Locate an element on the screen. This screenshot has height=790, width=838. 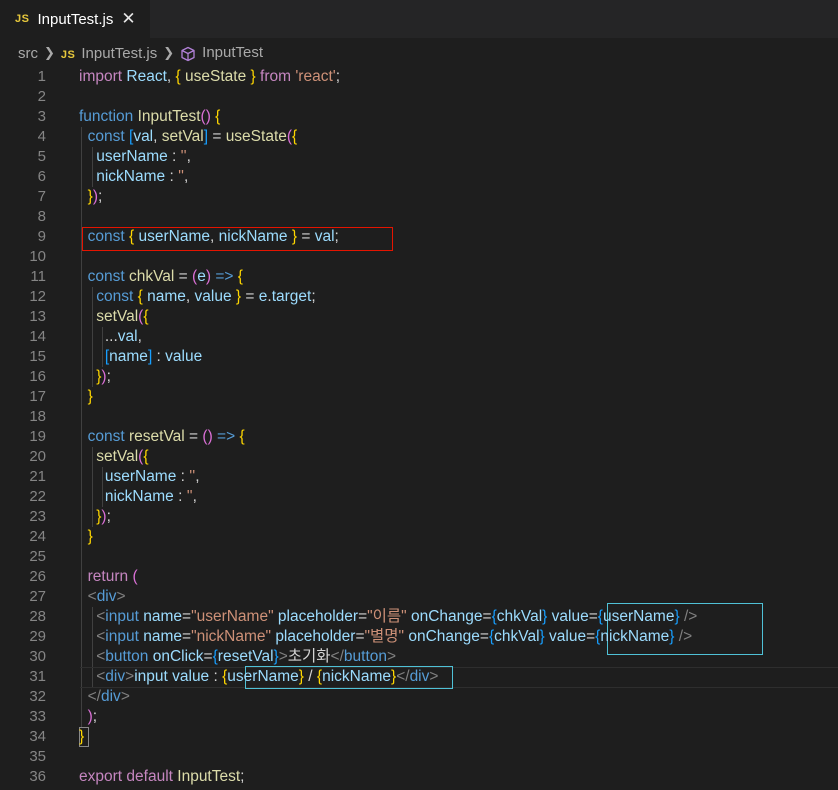
code-line-text: <div> is located at coordinates (106, 596).